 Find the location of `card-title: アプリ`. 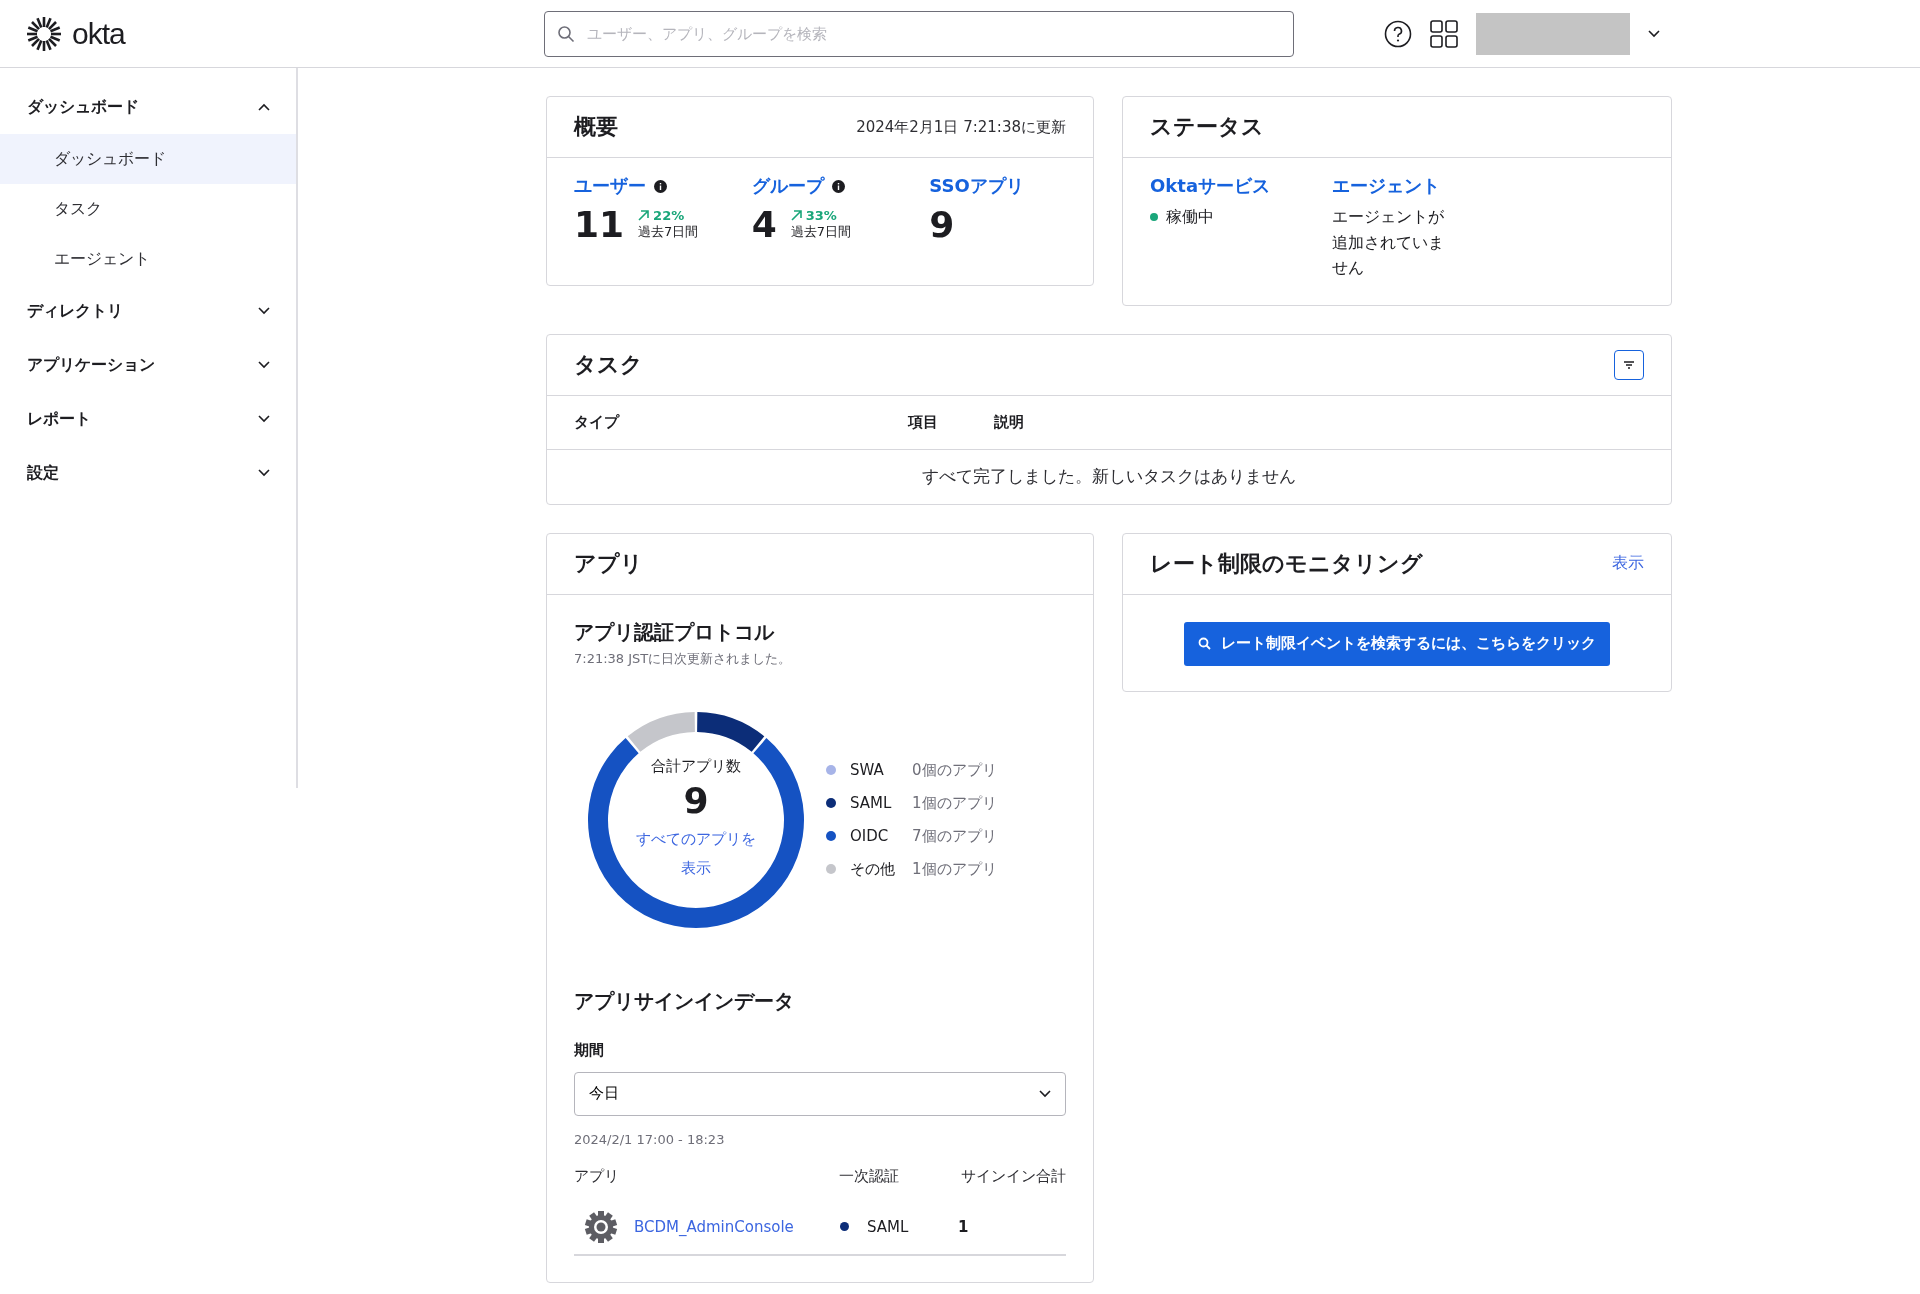

card-title: アプリ is located at coordinates (608, 563).